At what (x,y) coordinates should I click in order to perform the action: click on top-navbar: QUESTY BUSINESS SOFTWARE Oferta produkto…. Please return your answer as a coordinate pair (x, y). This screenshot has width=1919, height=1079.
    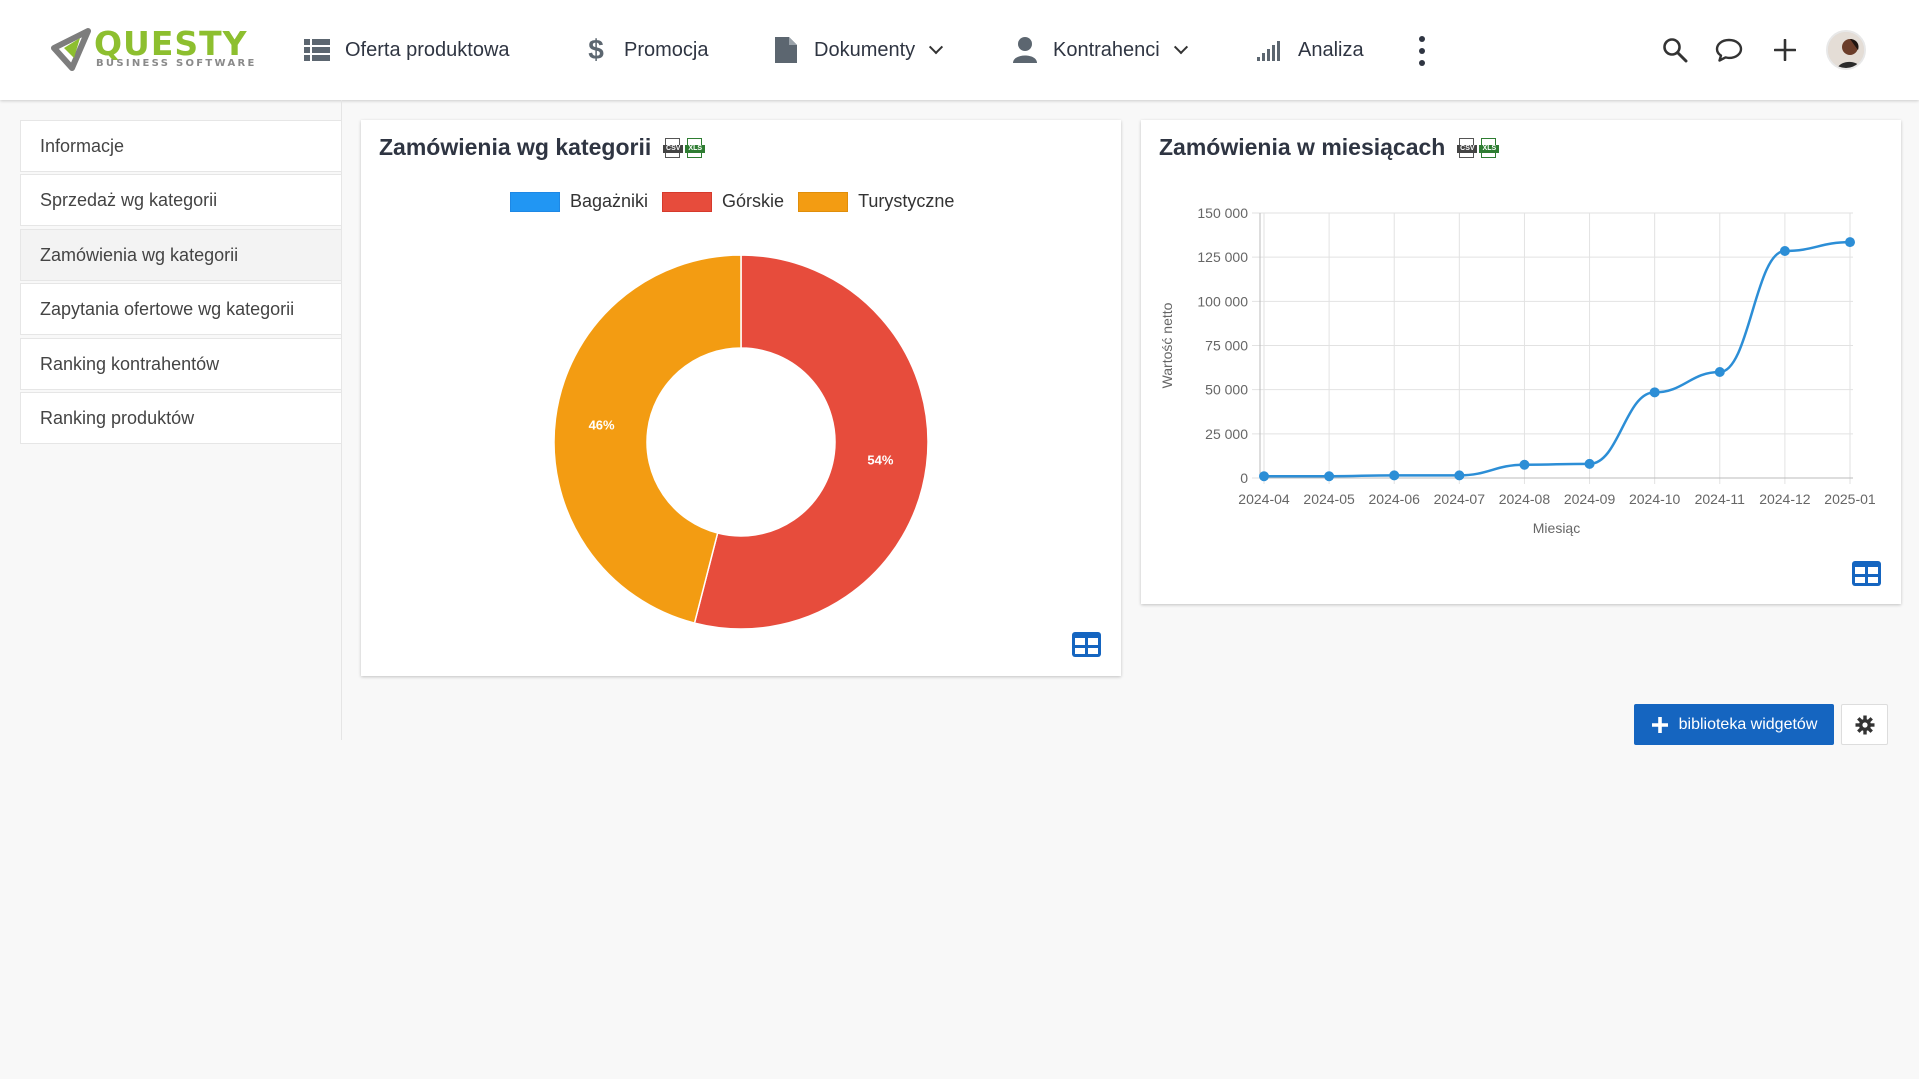
    Looking at the image, I should click on (959, 50).